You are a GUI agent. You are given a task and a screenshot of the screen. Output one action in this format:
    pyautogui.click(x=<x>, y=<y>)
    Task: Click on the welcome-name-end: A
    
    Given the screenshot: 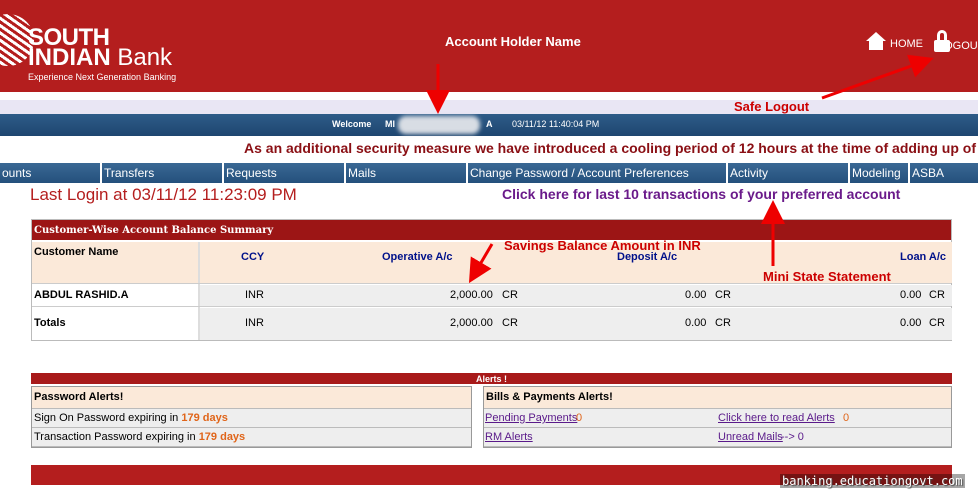 What is the action you would take?
    pyautogui.click(x=489, y=124)
    